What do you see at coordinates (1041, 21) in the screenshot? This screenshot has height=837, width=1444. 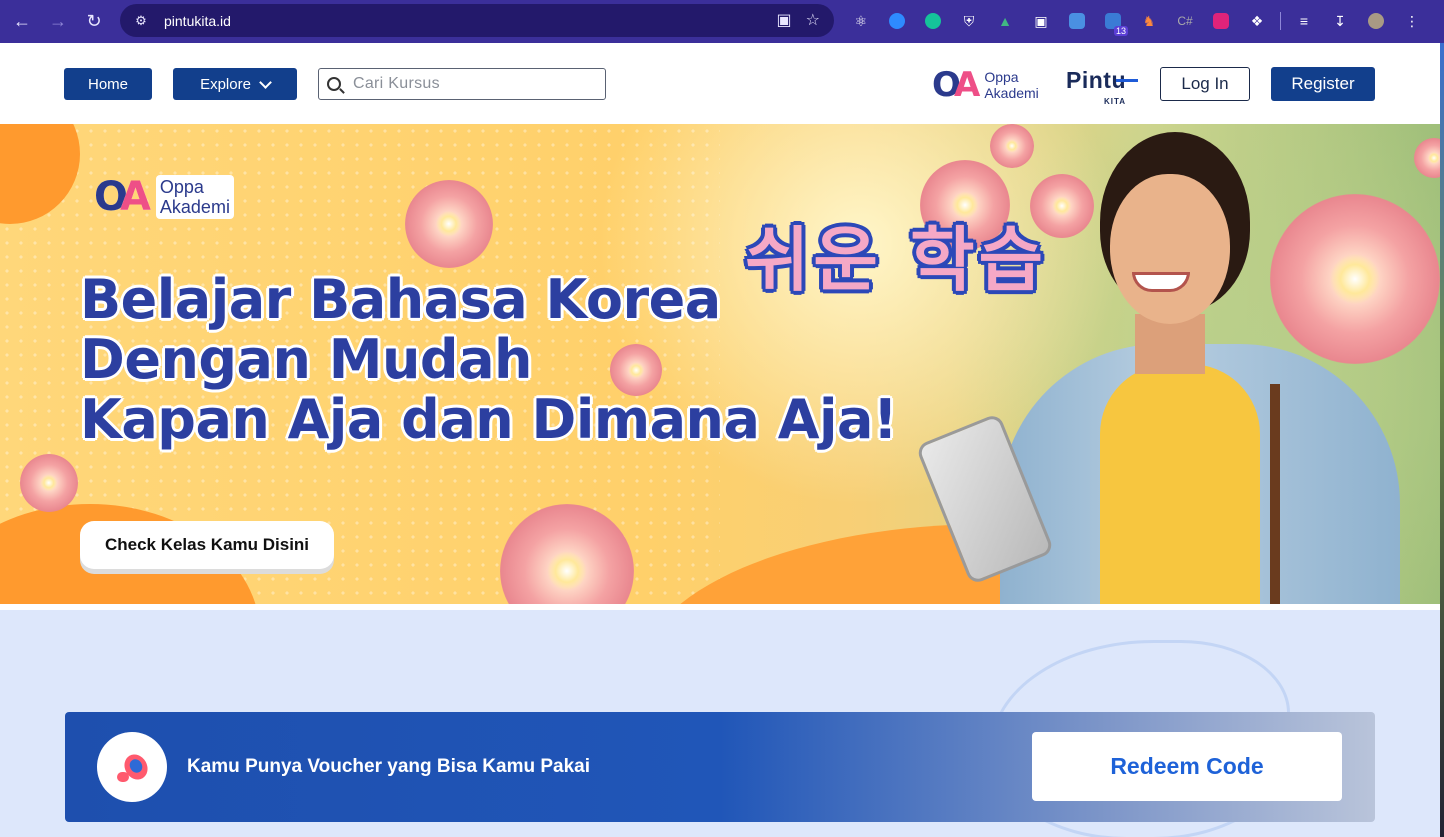 I see `window-icon: ▣` at bounding box center [1041, 21].